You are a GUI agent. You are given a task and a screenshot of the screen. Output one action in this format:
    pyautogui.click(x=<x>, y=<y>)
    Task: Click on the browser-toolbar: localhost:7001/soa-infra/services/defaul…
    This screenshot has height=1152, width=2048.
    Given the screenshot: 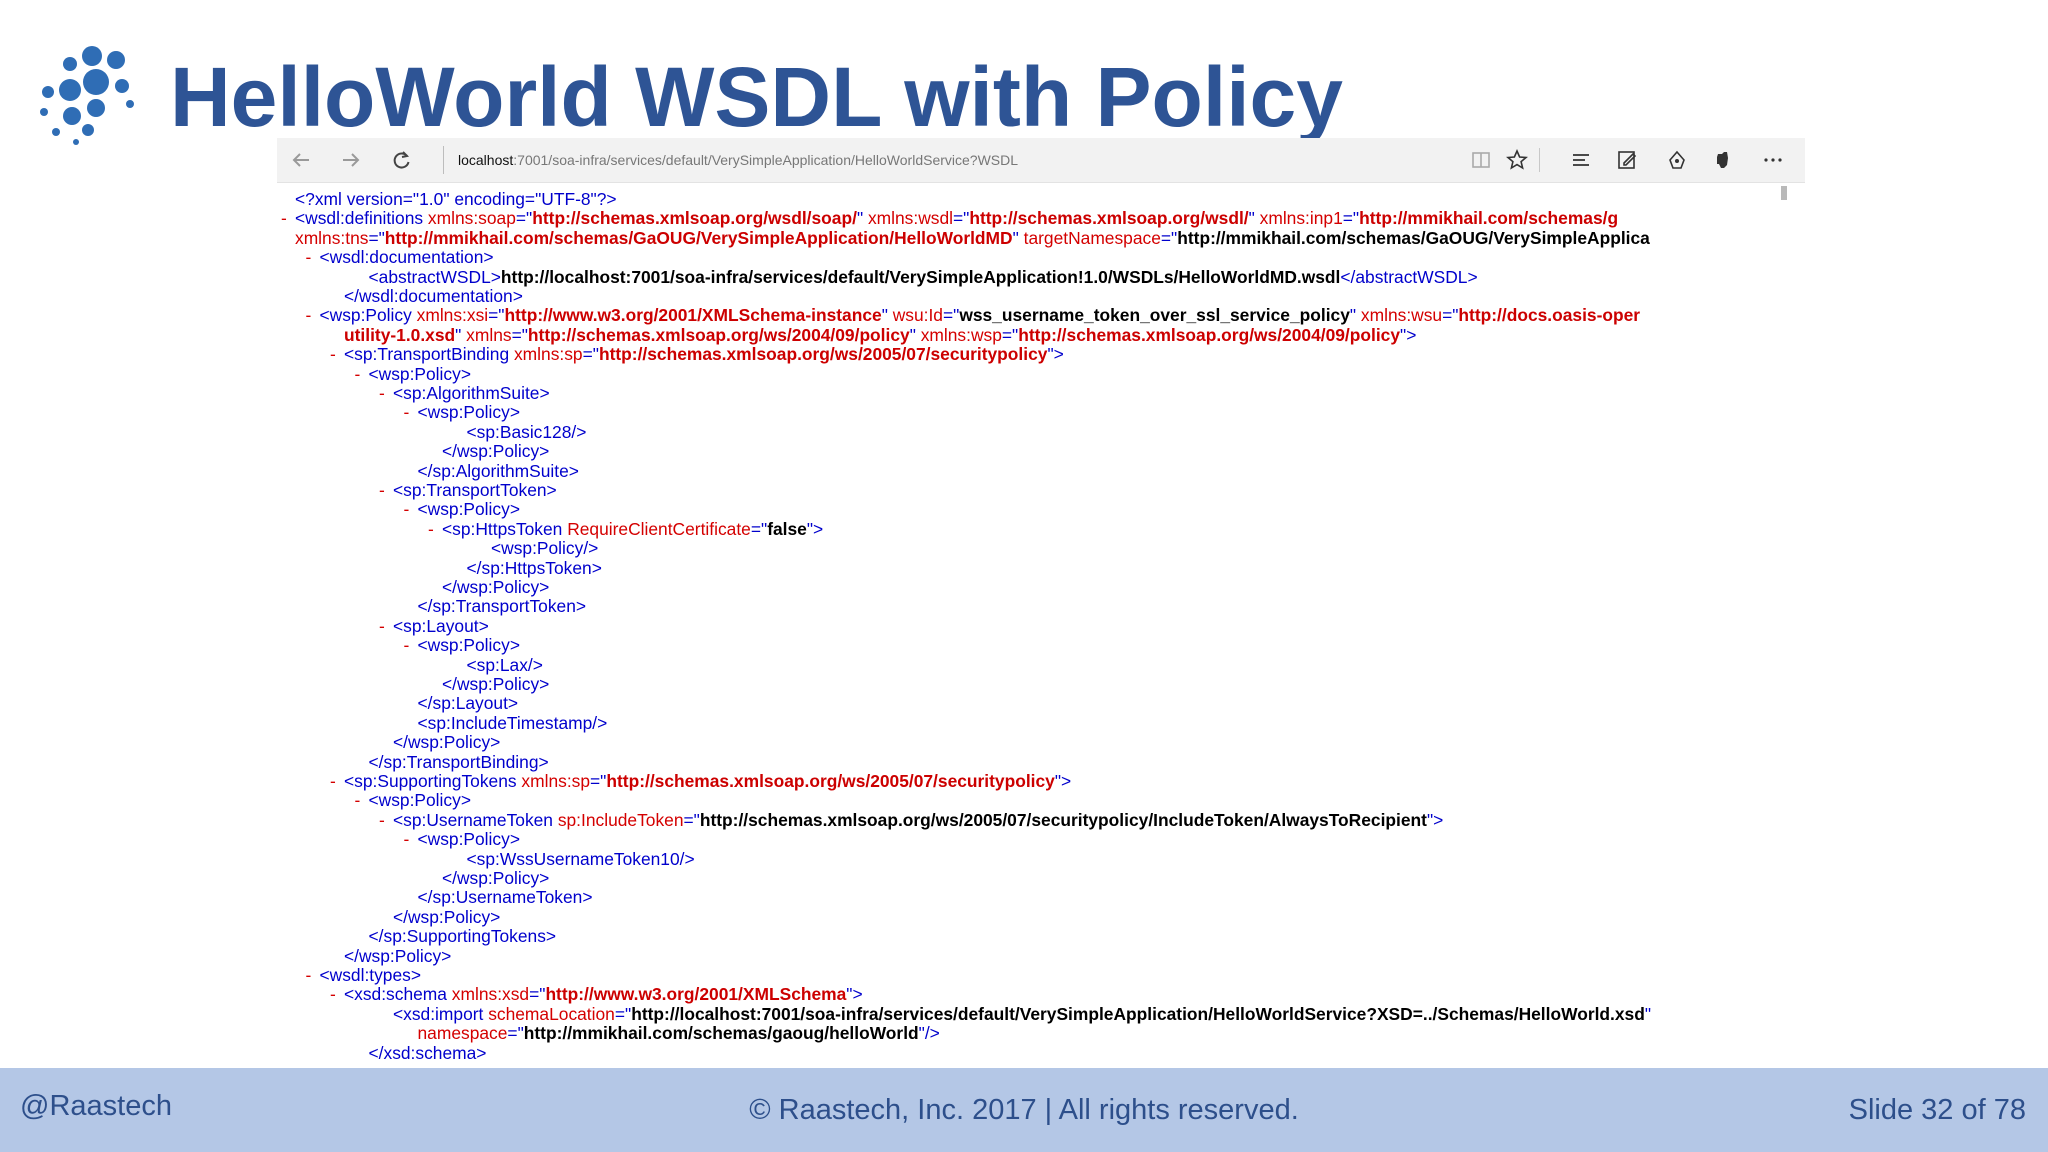 What is the action you would take?
    pyautogui.click(x=1041, y=160)
    